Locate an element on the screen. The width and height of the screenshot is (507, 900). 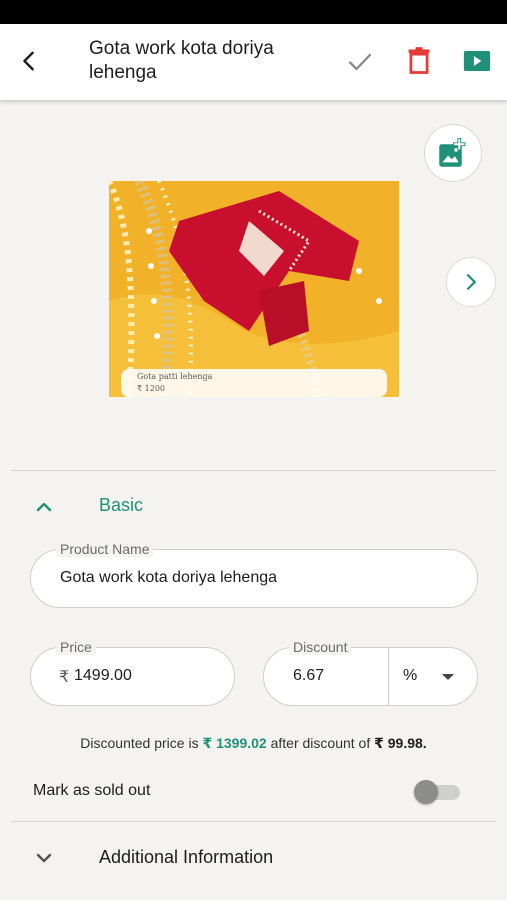
additional-section-label: Additional Information is located at coordinates (186, 857).